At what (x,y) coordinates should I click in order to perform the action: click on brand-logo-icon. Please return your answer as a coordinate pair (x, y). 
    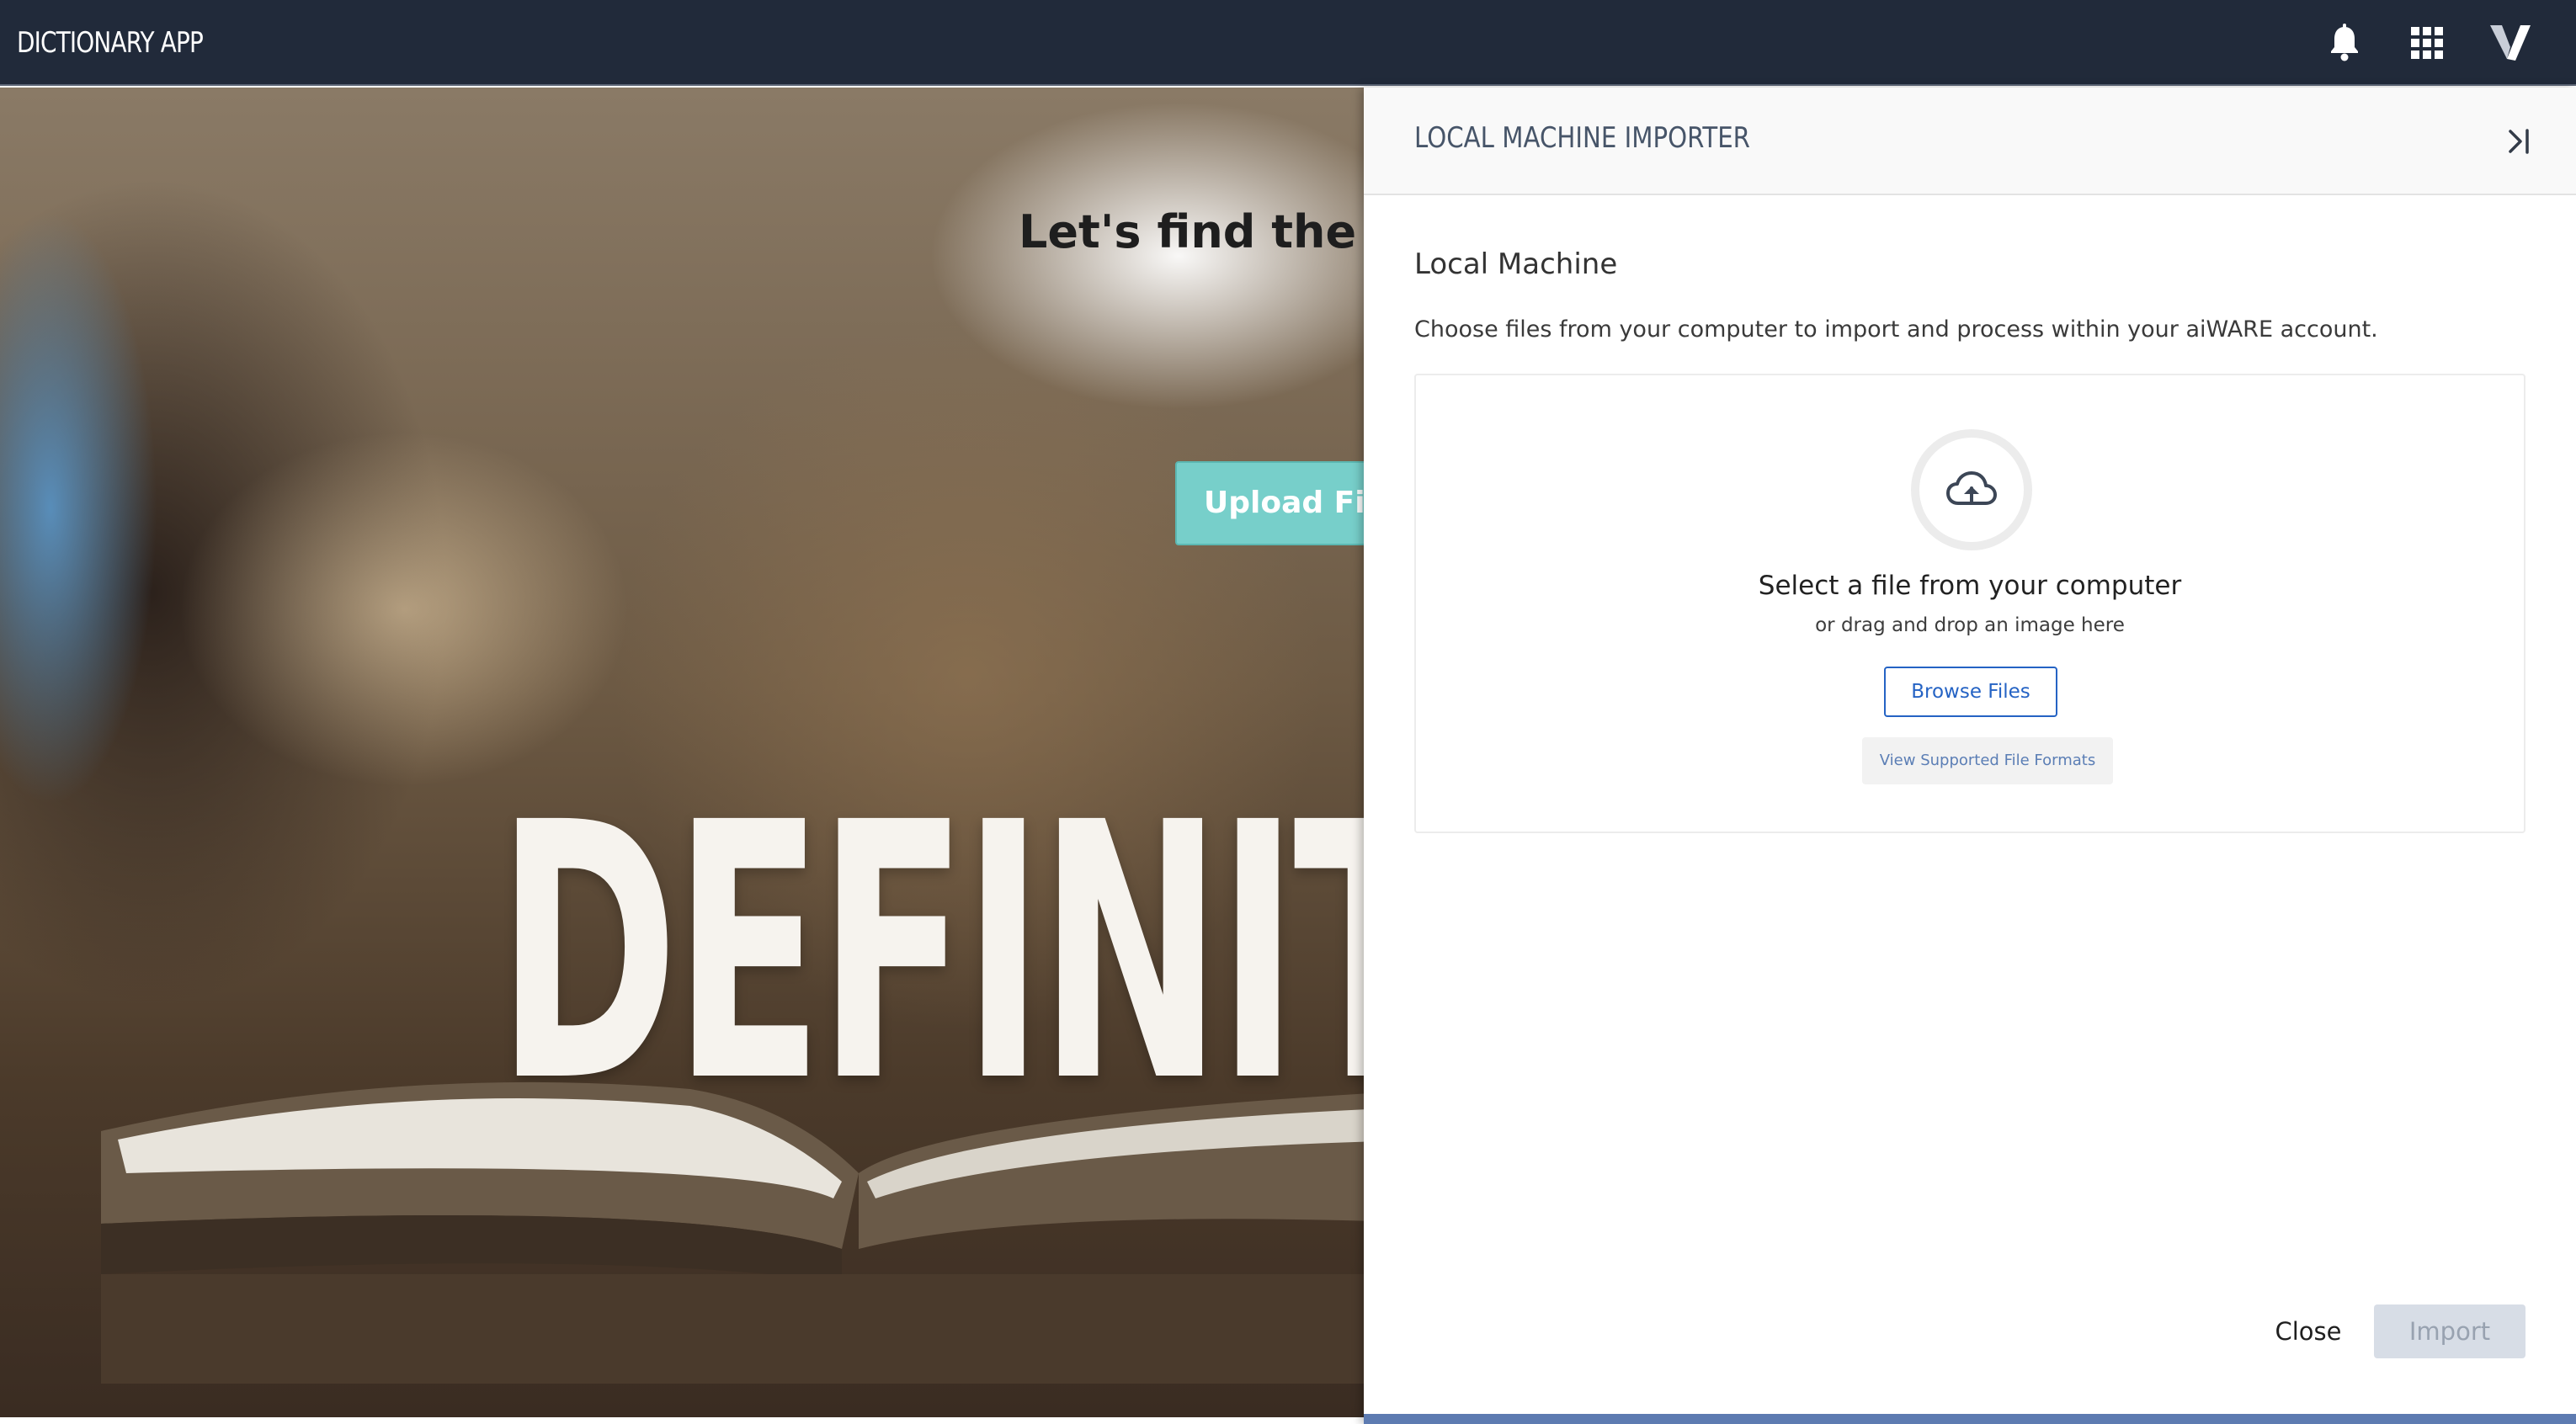
    Looking at the image, I should click on (2510, 43).